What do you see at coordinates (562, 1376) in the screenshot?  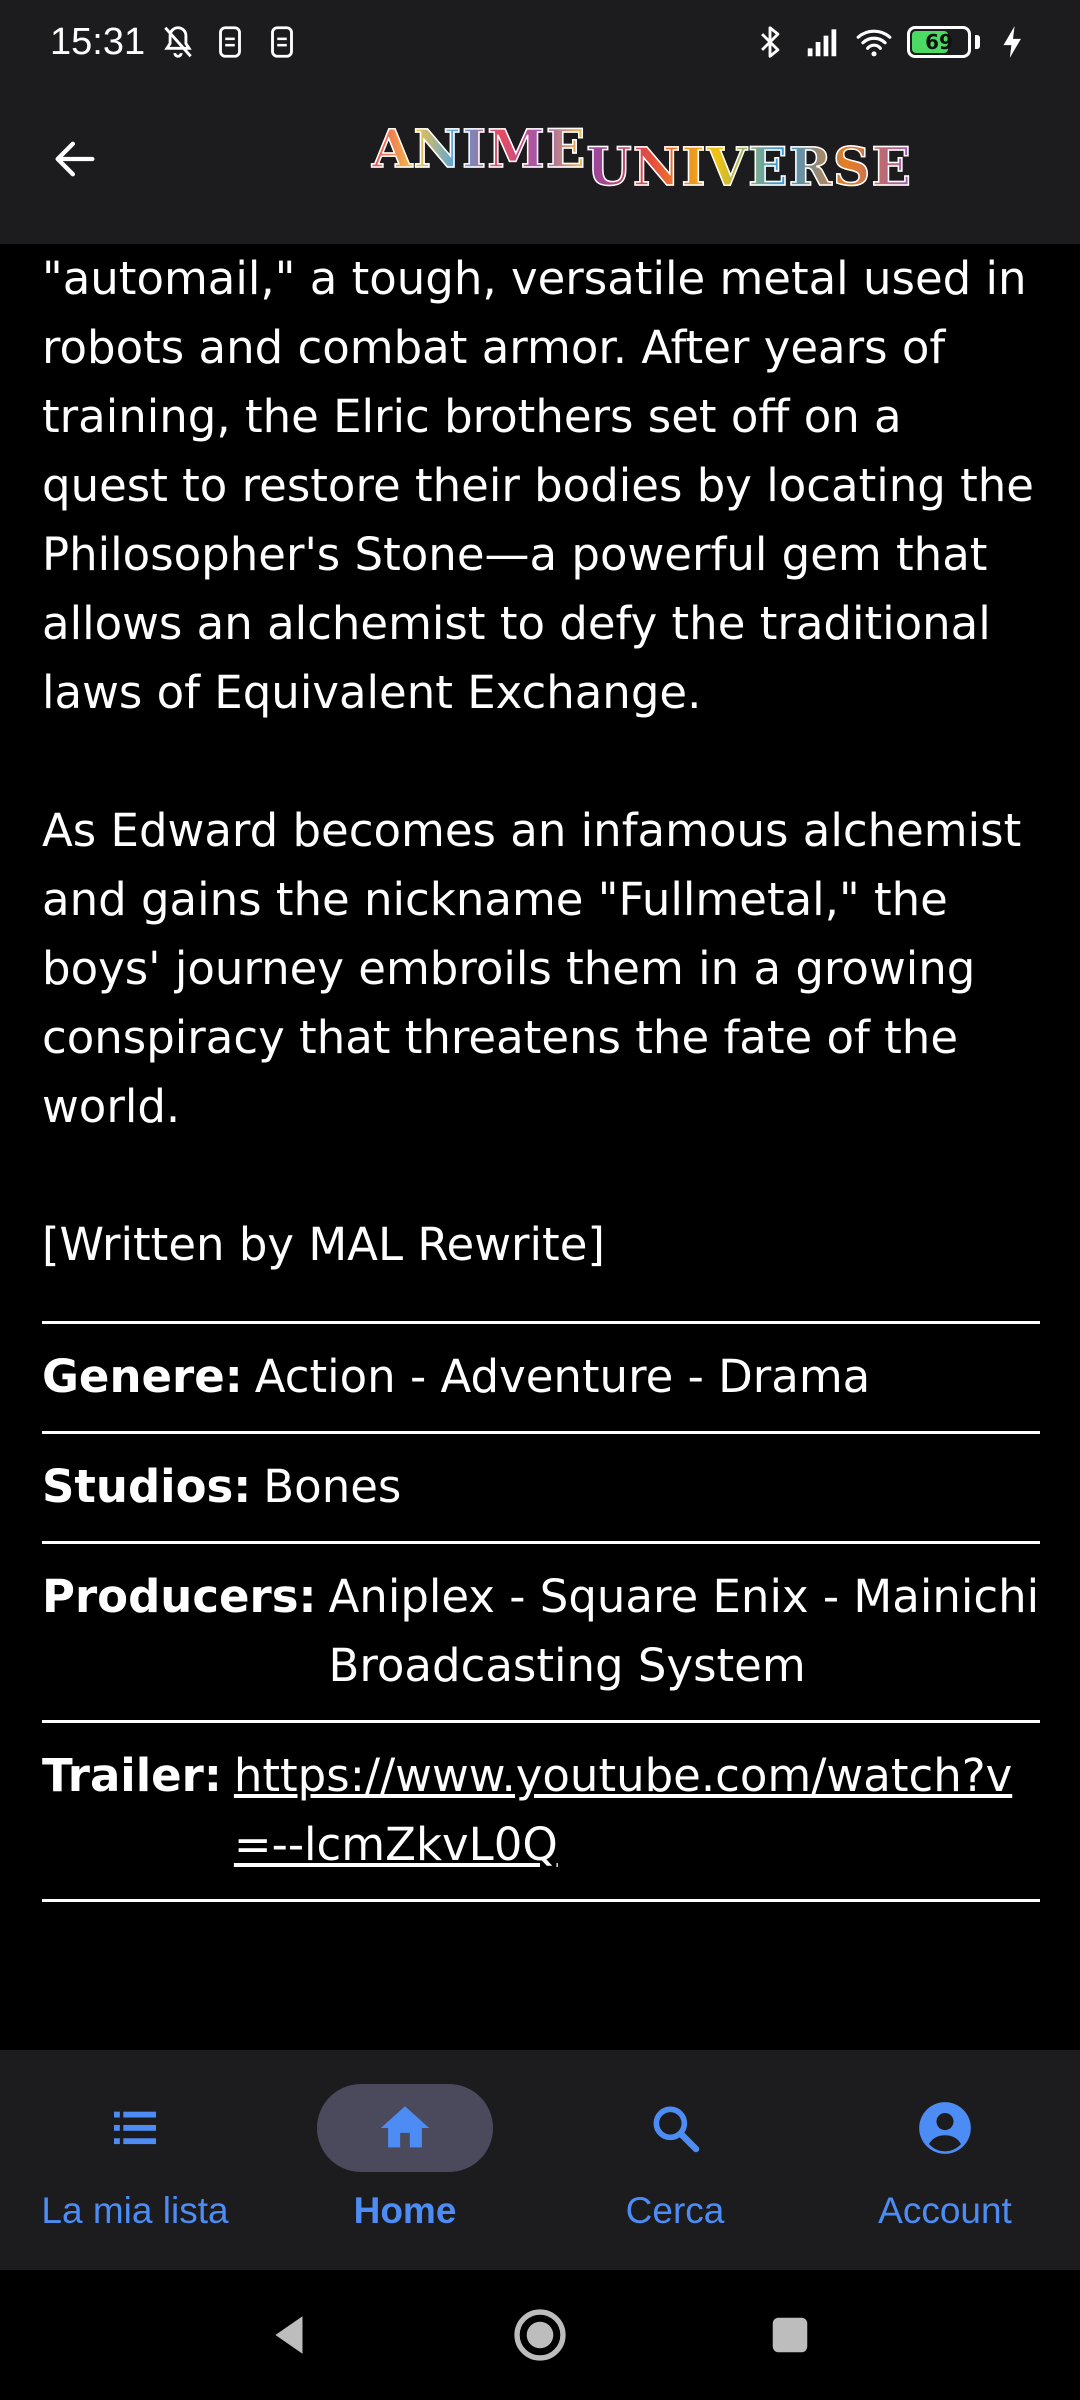 I see `genre-value: Action - Adventure - Drama` at bounding box center [562, 1376].